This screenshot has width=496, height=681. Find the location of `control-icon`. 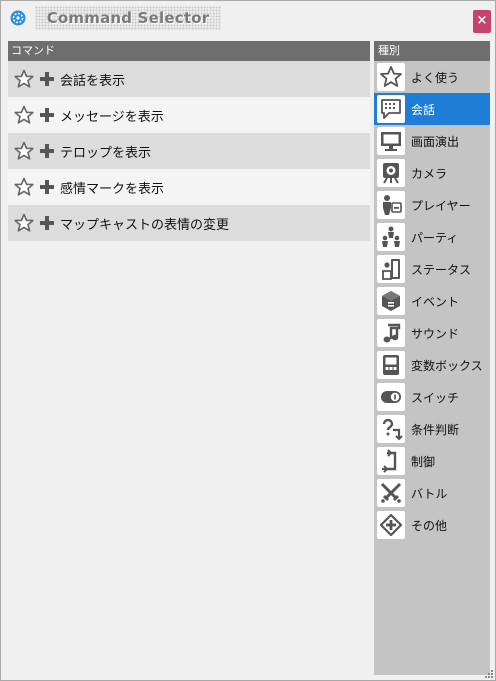

control-icon is located at coordinates (391, 461).